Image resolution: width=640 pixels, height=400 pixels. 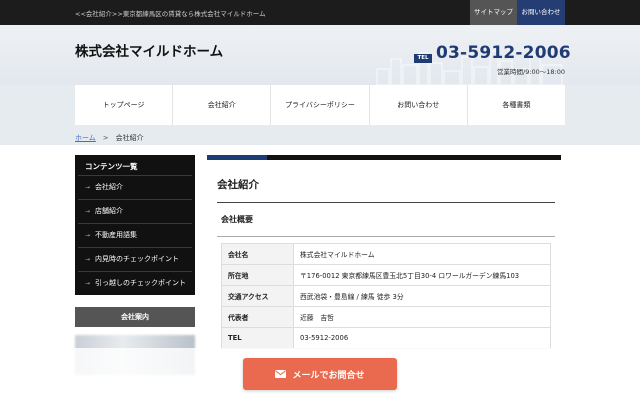 What do you see at coordinates (541, 12) in the screenshot?
I see `contact-link-top: お問い合わせ` at bounding box center [541, 12].